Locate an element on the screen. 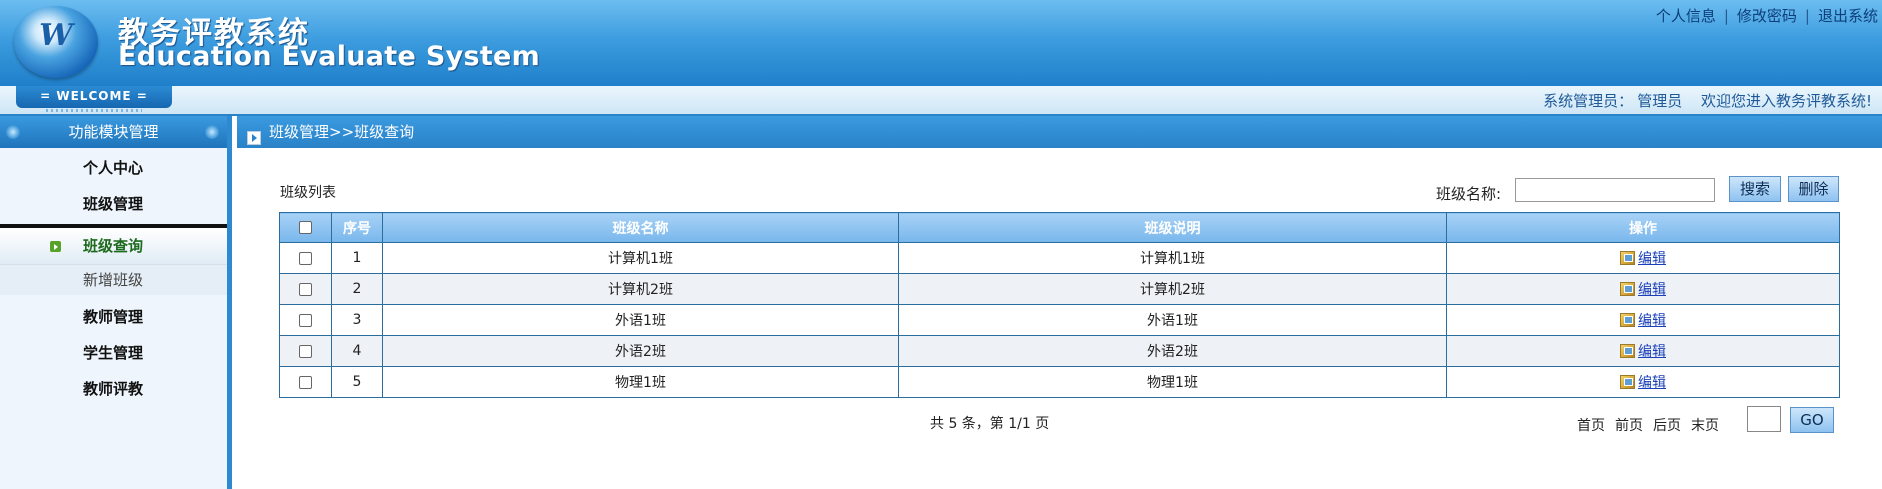 Image resolution: width=1882 pixels, height=489 pixels. table-row: 1 计算机1班 计算机1班 编辑 is located at coordinates (1059, 258).